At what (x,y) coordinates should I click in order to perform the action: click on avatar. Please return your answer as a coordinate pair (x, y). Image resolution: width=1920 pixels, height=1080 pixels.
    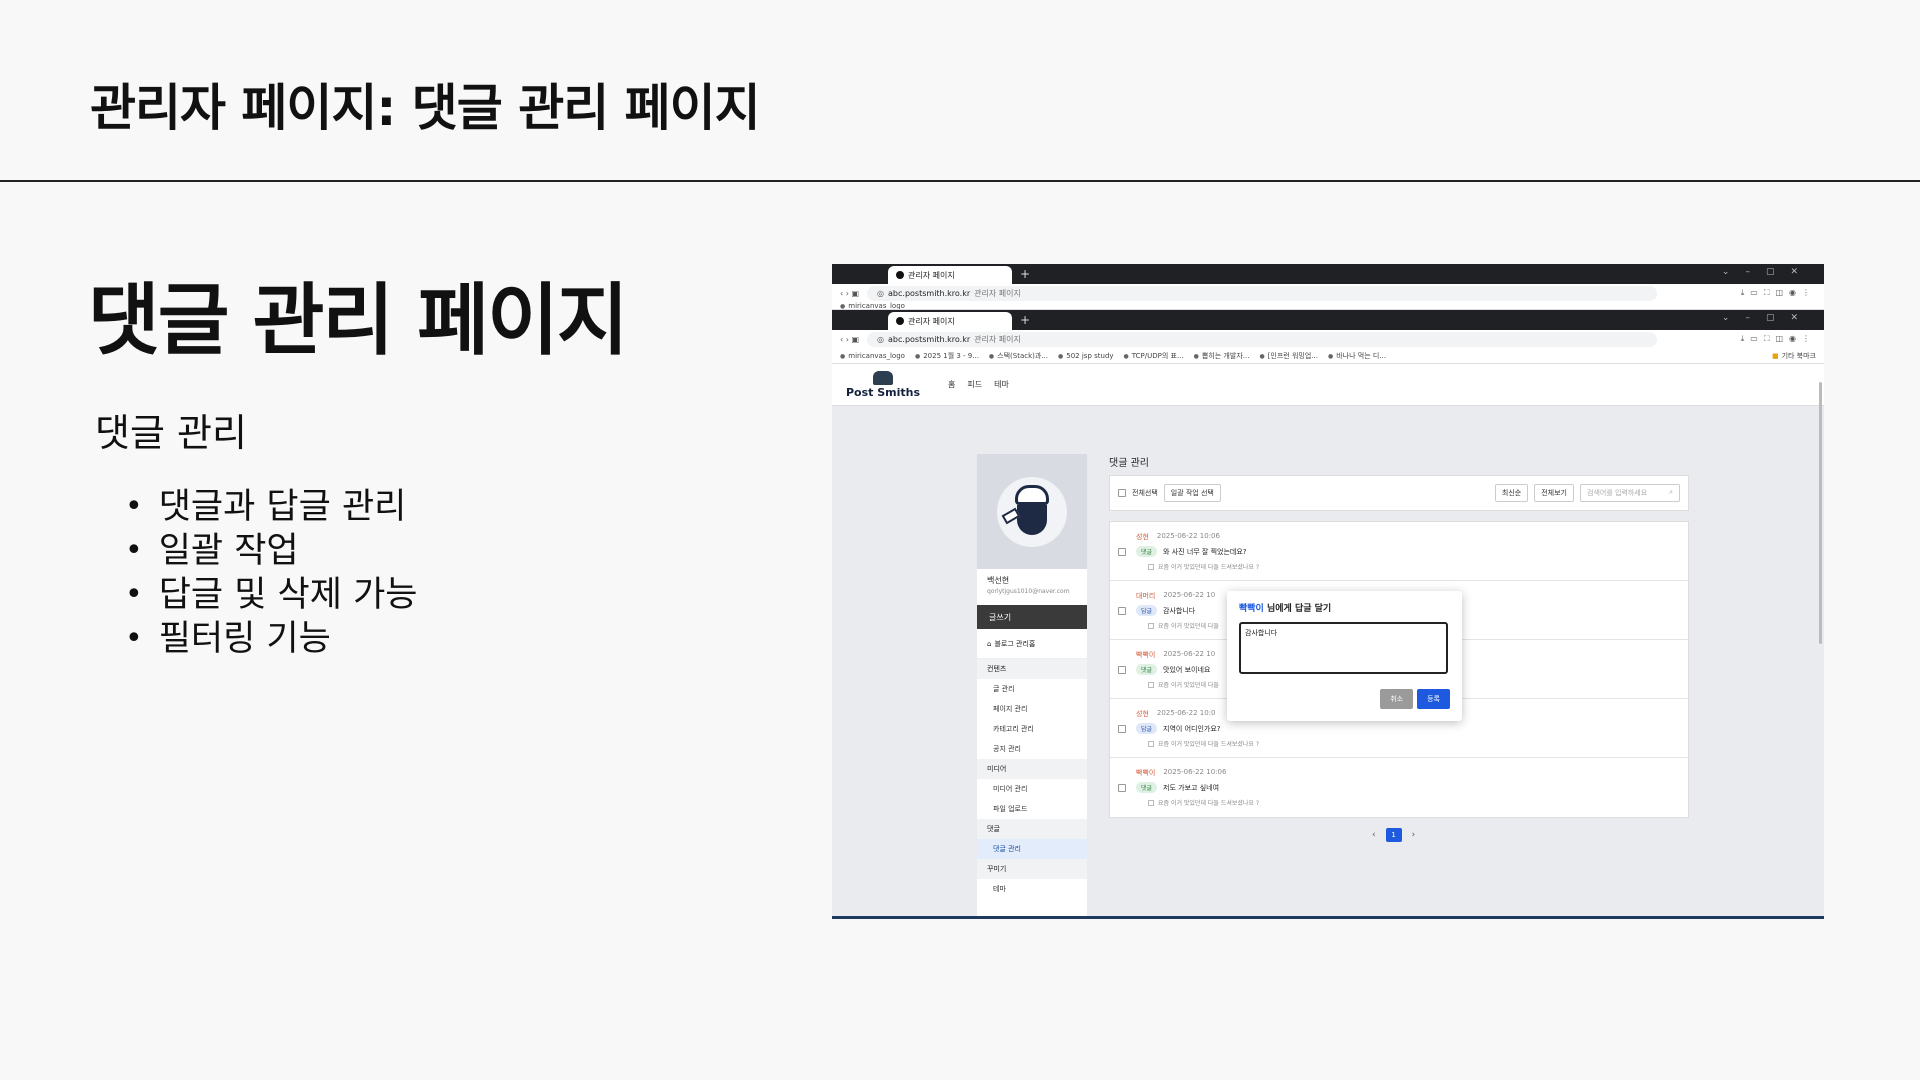
    Looking at the image, I should click on (1032, 511).